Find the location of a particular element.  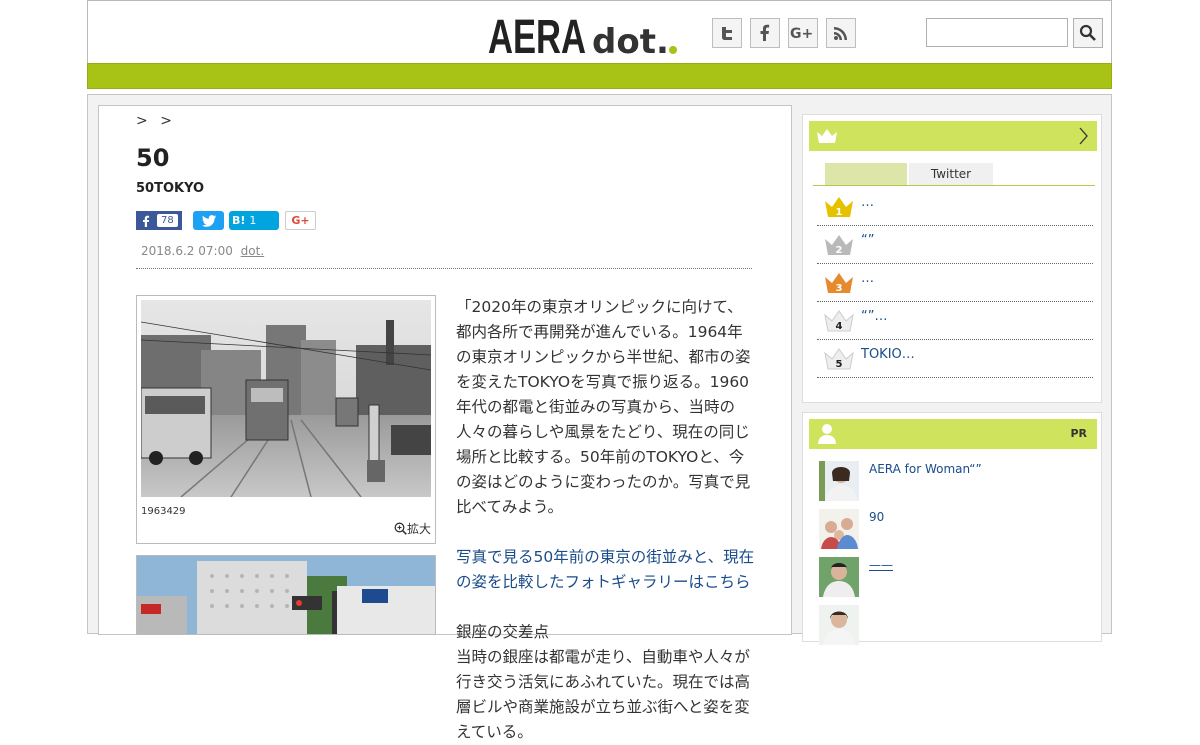

rank-crown-icon: 4 is located at coordinates (839, 321).